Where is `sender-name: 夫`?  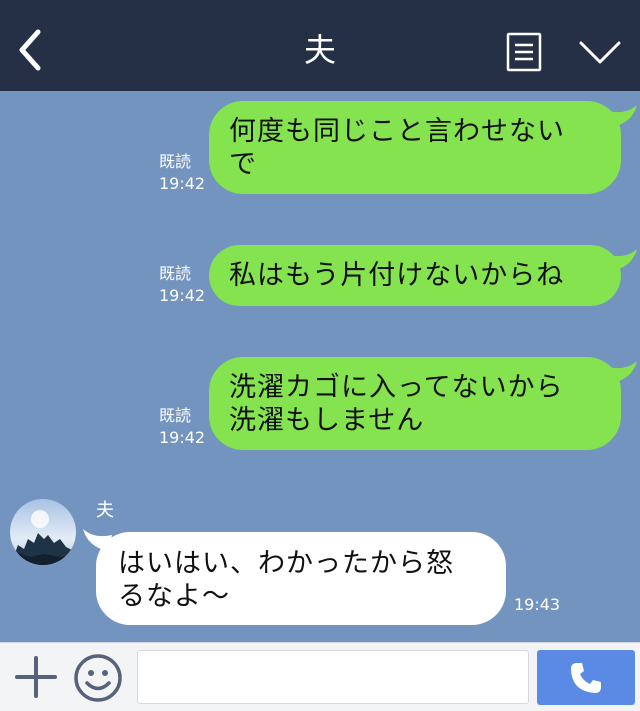 sender-name: 夫 is located at coordinates (105, 510).